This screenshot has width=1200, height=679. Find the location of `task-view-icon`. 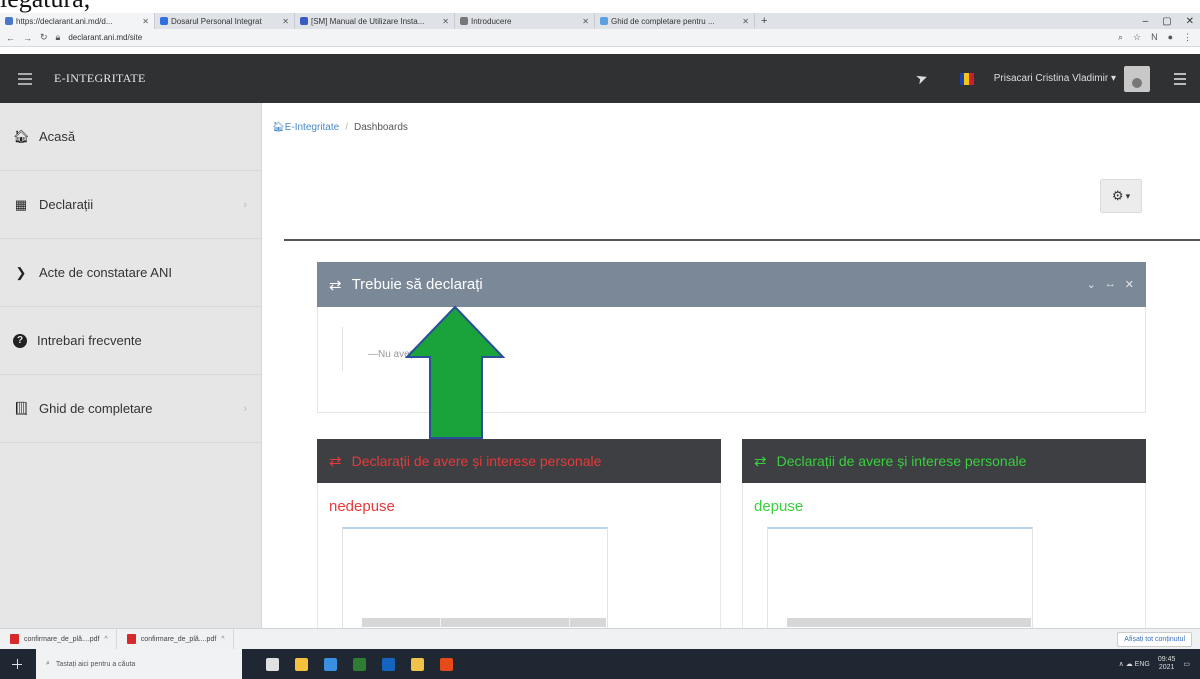

task-view-icon is located at coordinates (272, 664).